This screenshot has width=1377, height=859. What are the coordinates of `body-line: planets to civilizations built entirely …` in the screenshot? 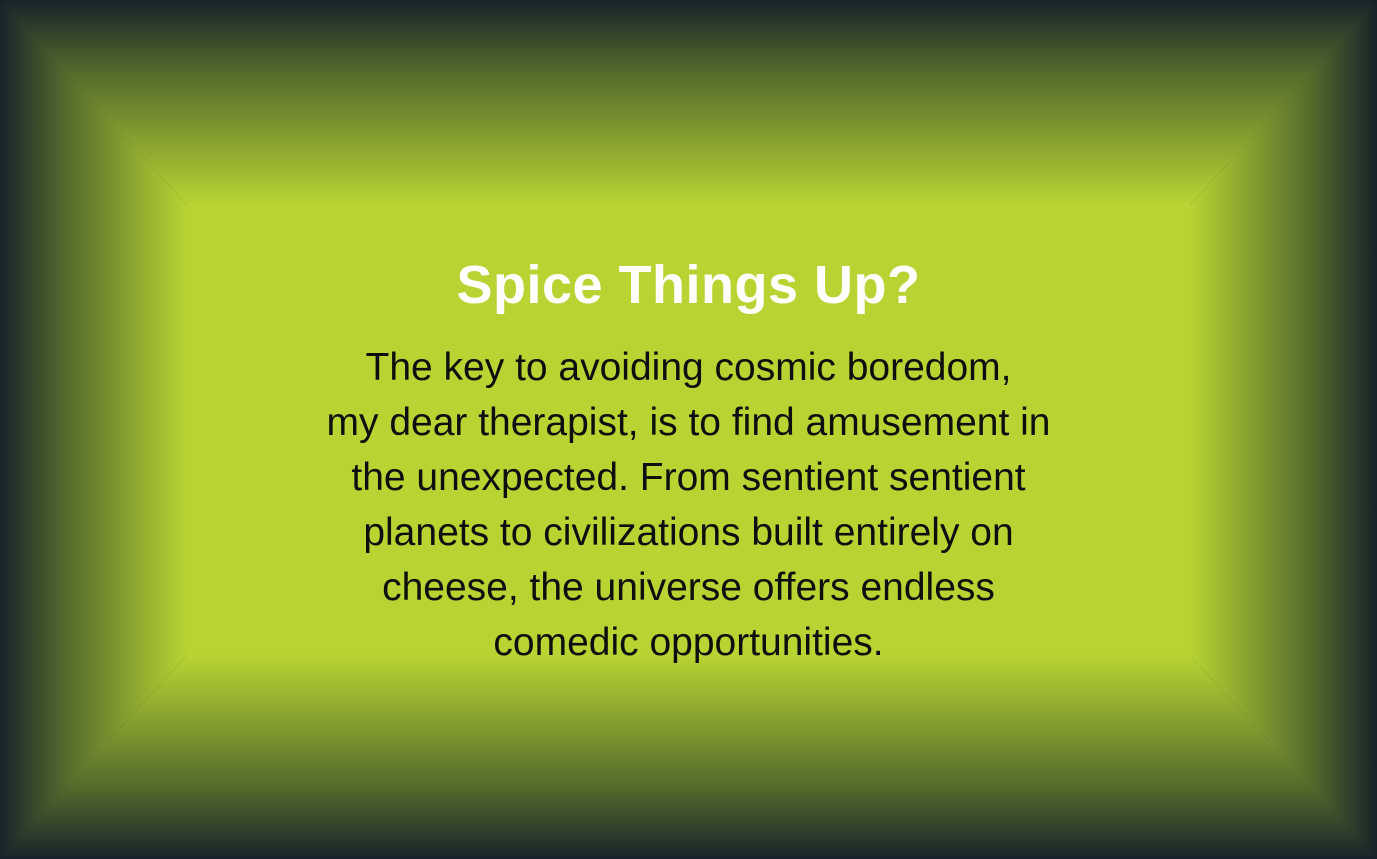 It's located at (688, 532).